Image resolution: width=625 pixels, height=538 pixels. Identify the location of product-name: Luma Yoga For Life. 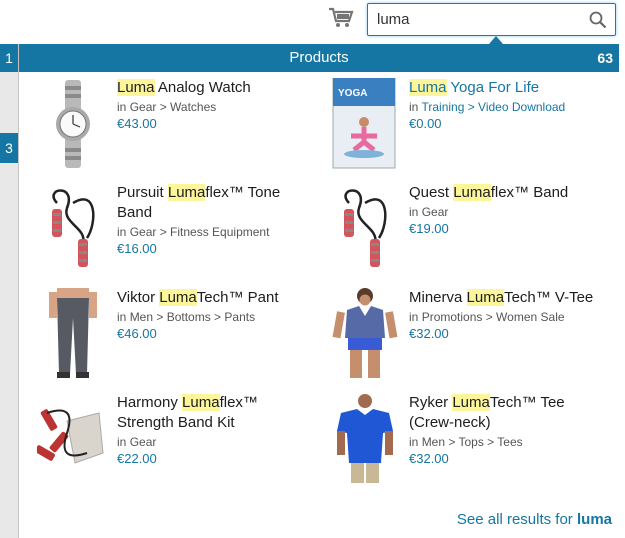
(504, 88).